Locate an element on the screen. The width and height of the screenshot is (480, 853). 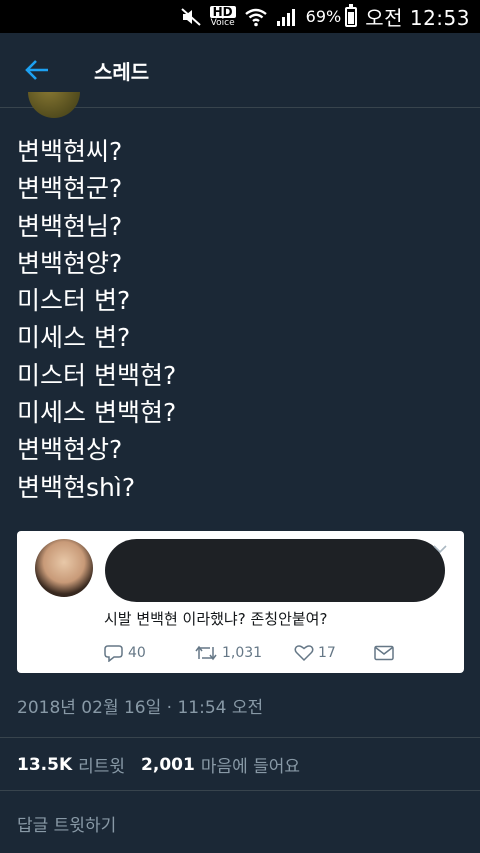
battery-icon is located at coordinates (351, 15).